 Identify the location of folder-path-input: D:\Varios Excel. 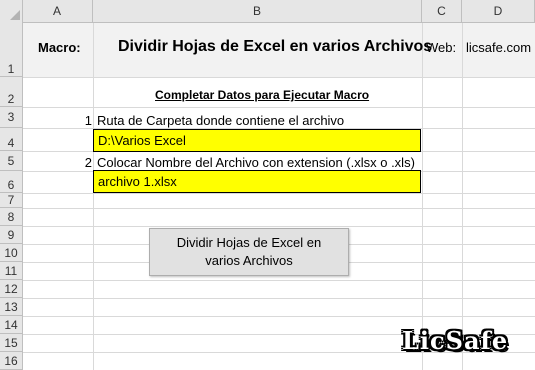
(257, 140).